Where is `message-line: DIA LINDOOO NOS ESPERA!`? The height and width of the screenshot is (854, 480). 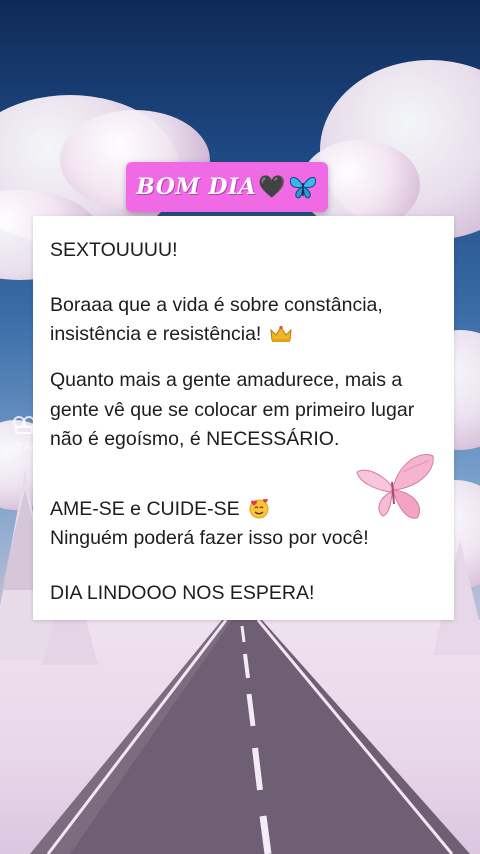 message-line: DIA LINDOOO NOS ESPERA! is located at coordinates (182, 593).